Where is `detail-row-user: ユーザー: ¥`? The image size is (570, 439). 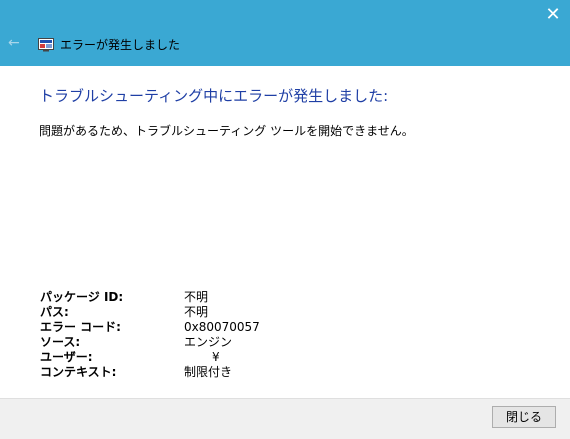
detail-row-user: ユーザー: ¥ is located at coordinates (240, 357).